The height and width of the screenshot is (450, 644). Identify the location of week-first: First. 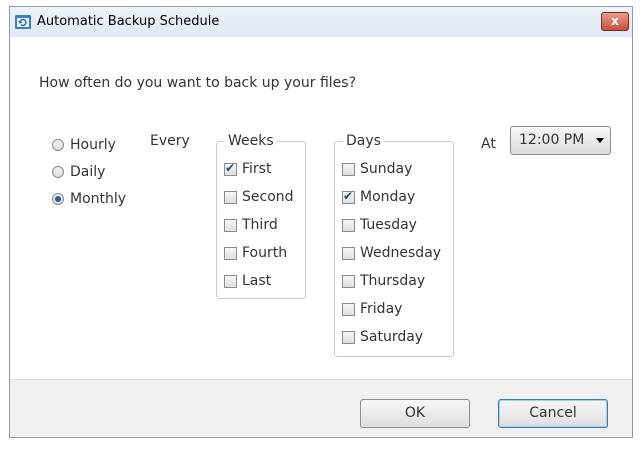
(247, 169).